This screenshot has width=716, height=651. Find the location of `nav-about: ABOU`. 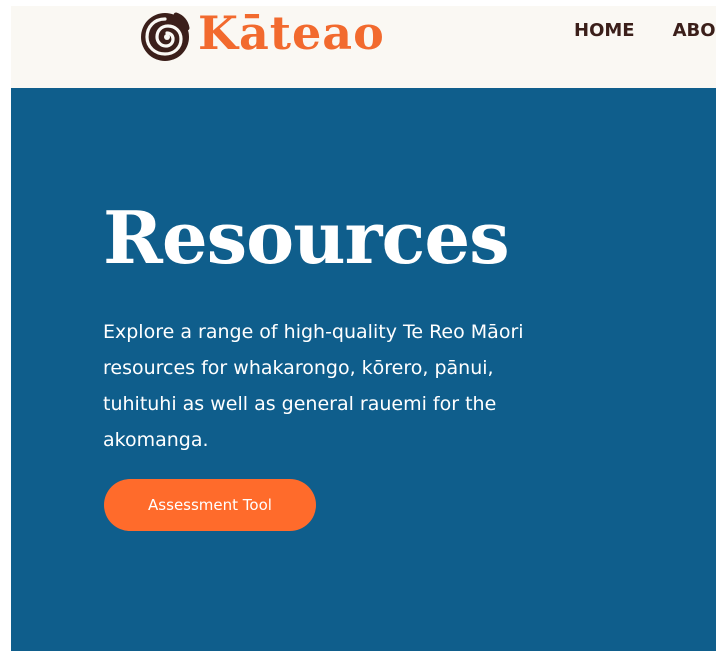

nav-about: ABOU is located at coordinates (694, 30).